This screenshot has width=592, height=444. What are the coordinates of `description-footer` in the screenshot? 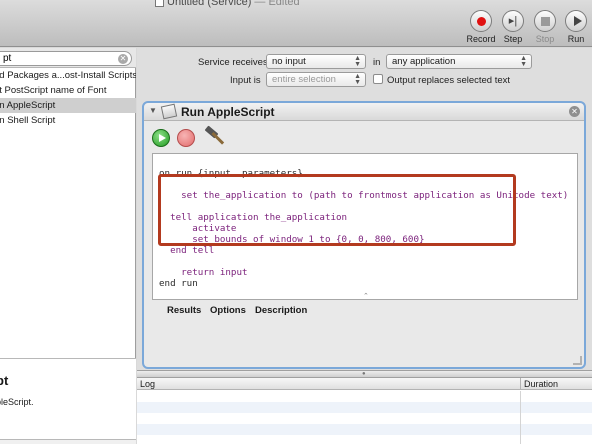 It's located at (68, 441).